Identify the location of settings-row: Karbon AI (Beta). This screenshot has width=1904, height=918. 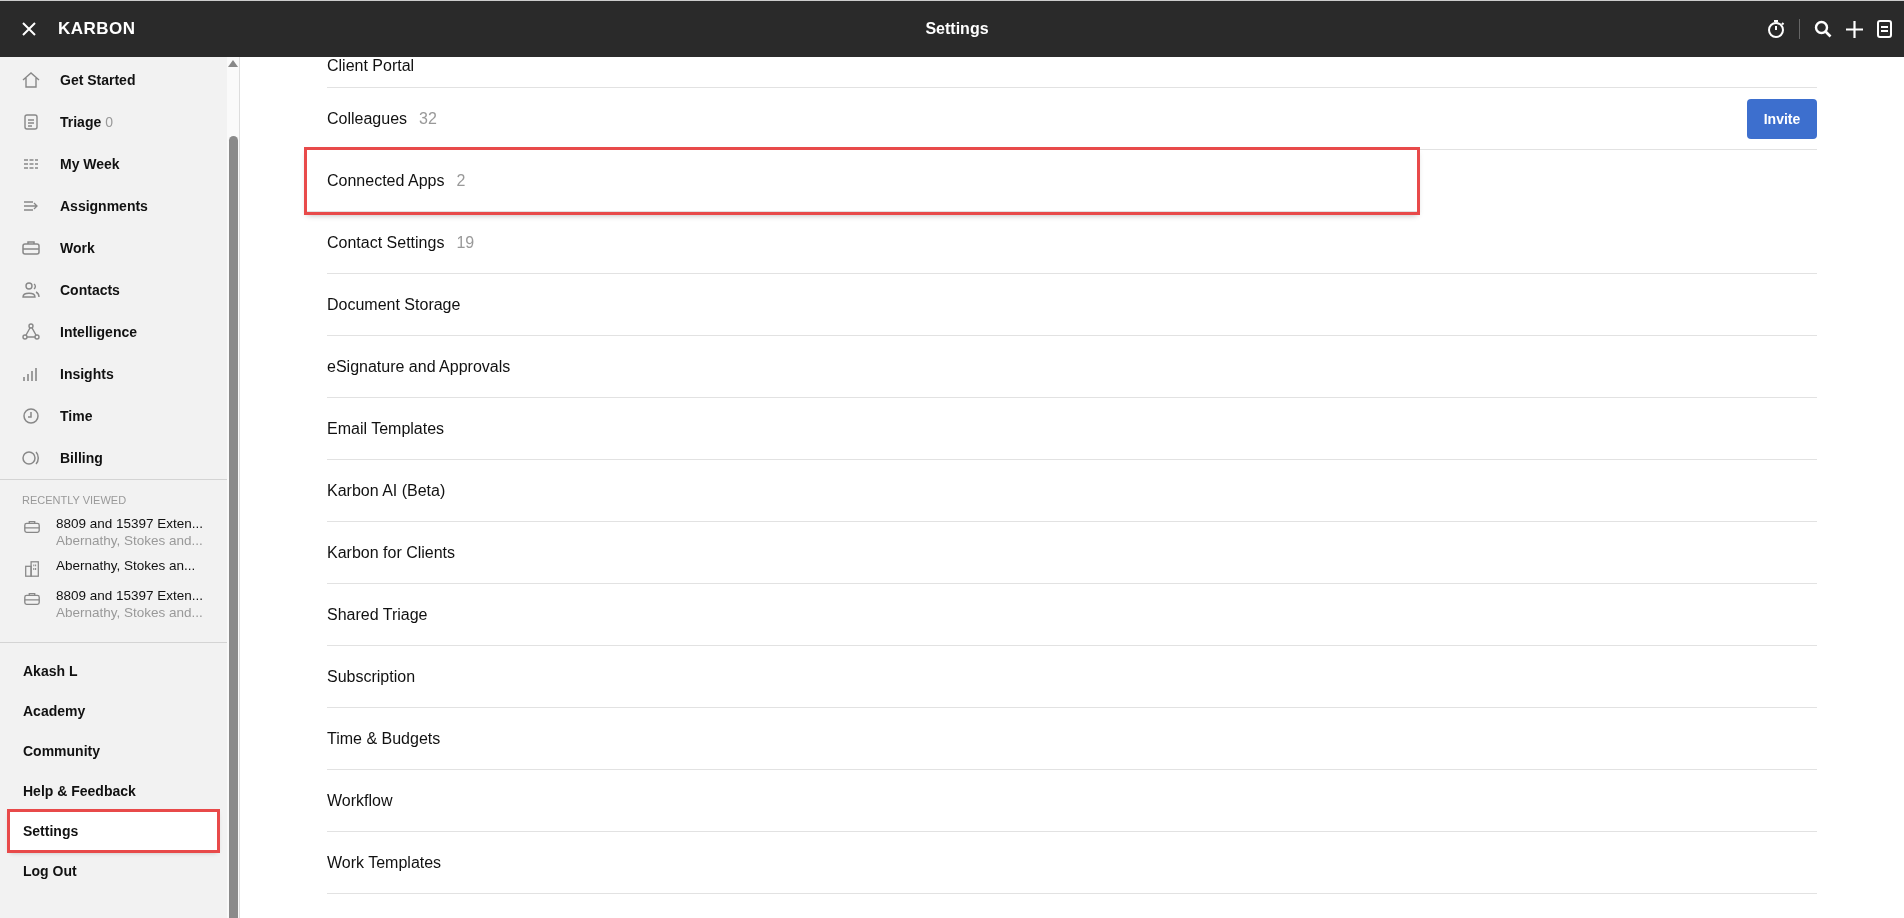
(1072, 491).